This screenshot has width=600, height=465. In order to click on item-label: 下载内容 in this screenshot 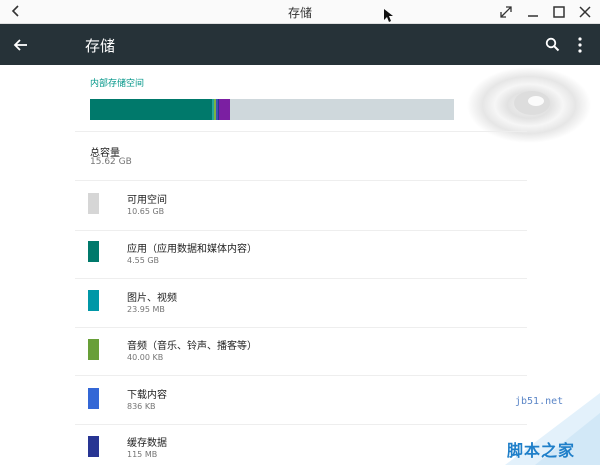, I will do `click(147, 395)`.